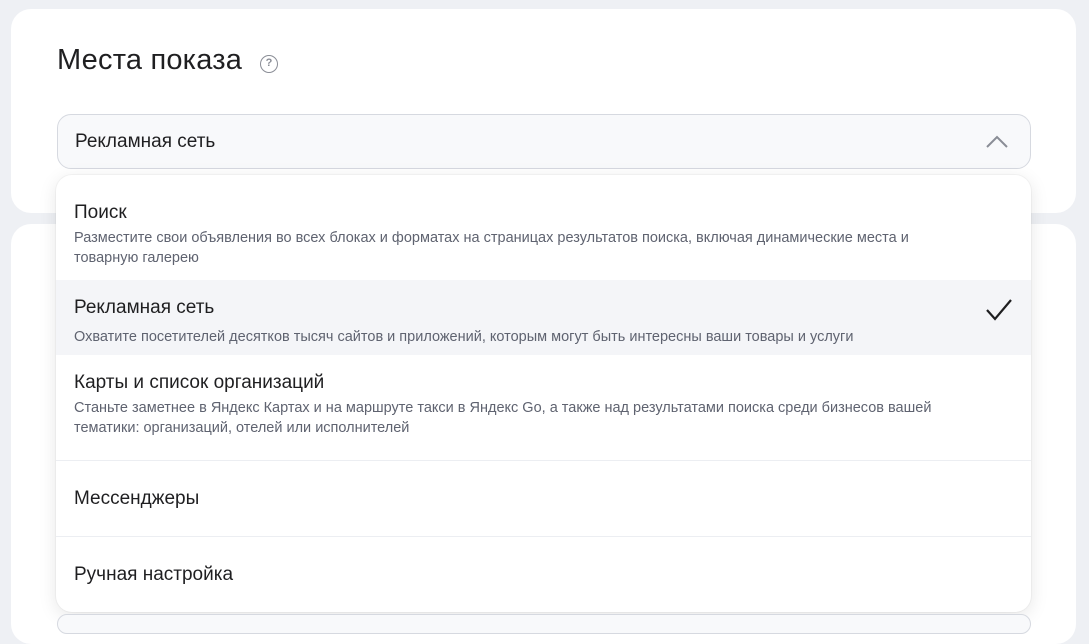 The image size is (1089, 644). Describe the element at coordinates (999, 310) in the screenshot. I see `checkmark-icon` at that location.